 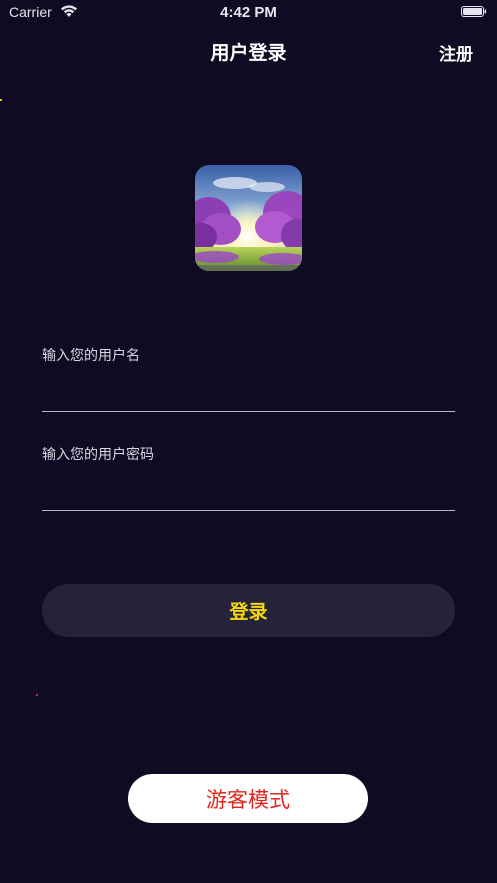 I want to click on app-logo, so click(x=248, y=218).